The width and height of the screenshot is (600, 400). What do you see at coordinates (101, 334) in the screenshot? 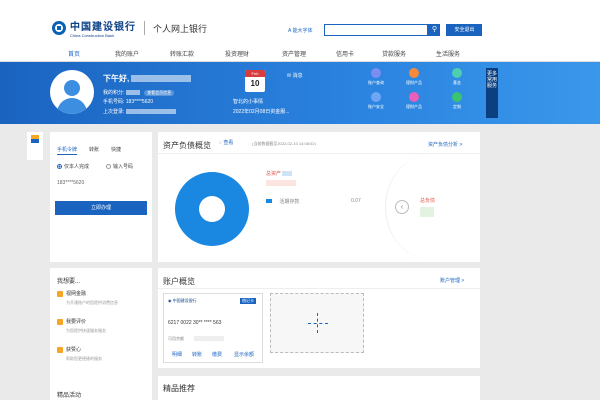
I see `features-panel` at bounding box center [101, 334].